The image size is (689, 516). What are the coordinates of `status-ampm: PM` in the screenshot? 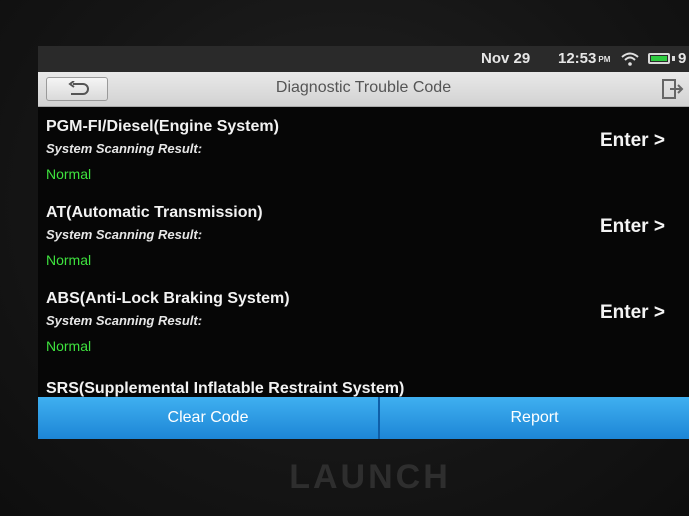 It's located at (604, 59).